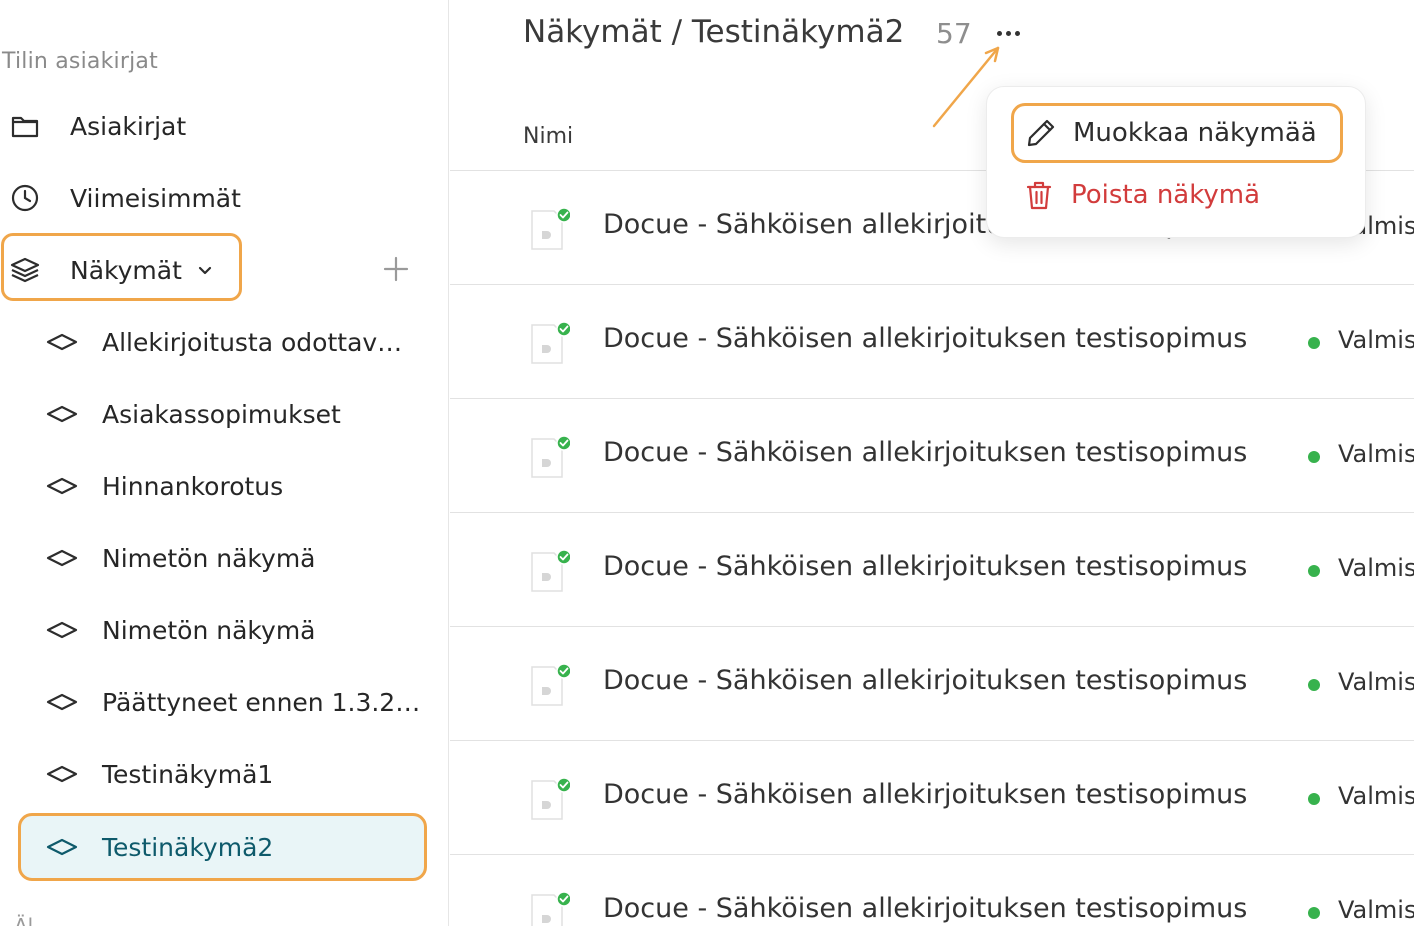 This screenshot has height=926, width=1414. What do you see at coordinates (1041, 133) in the screenshot?
I see `pencil-icon` at bounding box center [1041, 133].